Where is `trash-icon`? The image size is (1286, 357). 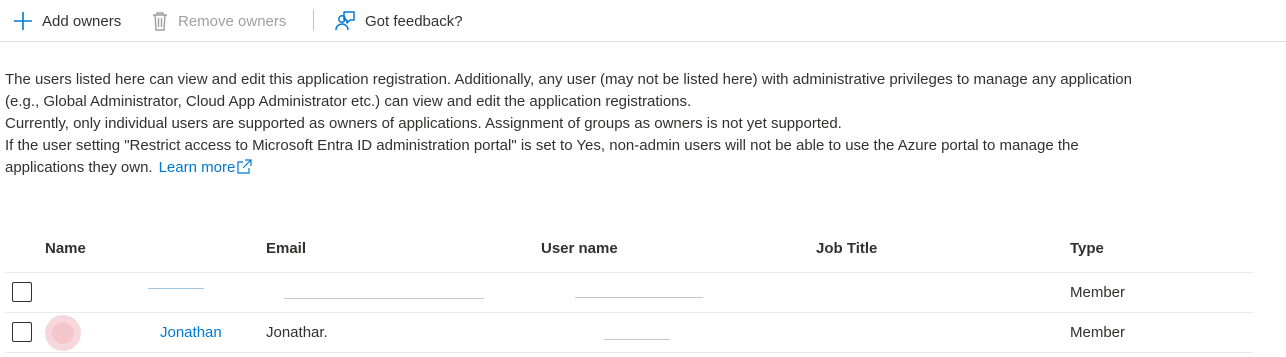
trash-icon is located at coordinates (160, 21).